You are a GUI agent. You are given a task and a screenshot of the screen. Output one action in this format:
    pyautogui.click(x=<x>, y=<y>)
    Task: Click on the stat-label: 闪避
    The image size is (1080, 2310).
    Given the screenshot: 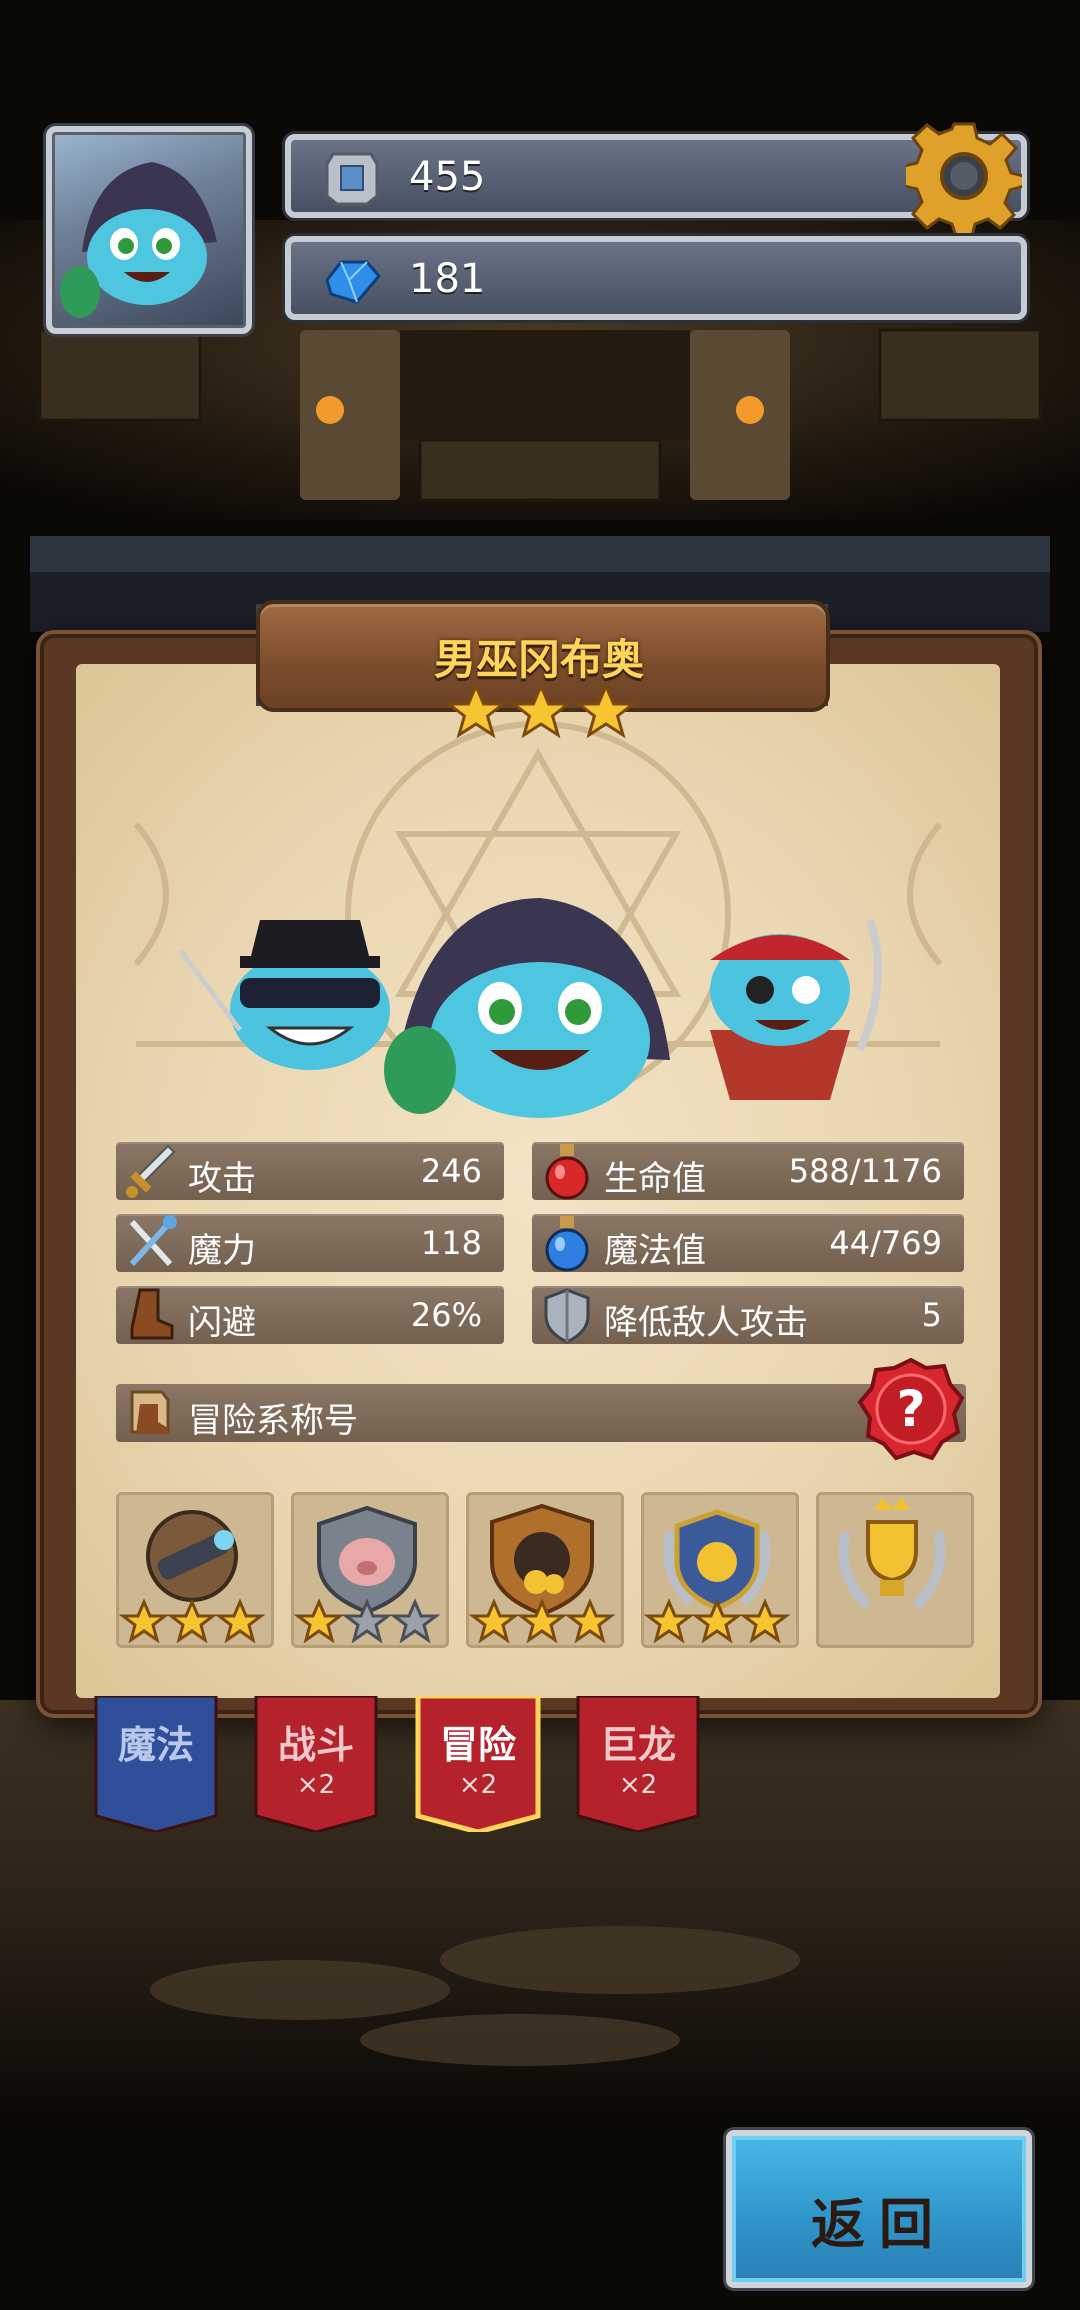 What is the action you would take?
    pyautogui.click(x=222, y=1323)
    